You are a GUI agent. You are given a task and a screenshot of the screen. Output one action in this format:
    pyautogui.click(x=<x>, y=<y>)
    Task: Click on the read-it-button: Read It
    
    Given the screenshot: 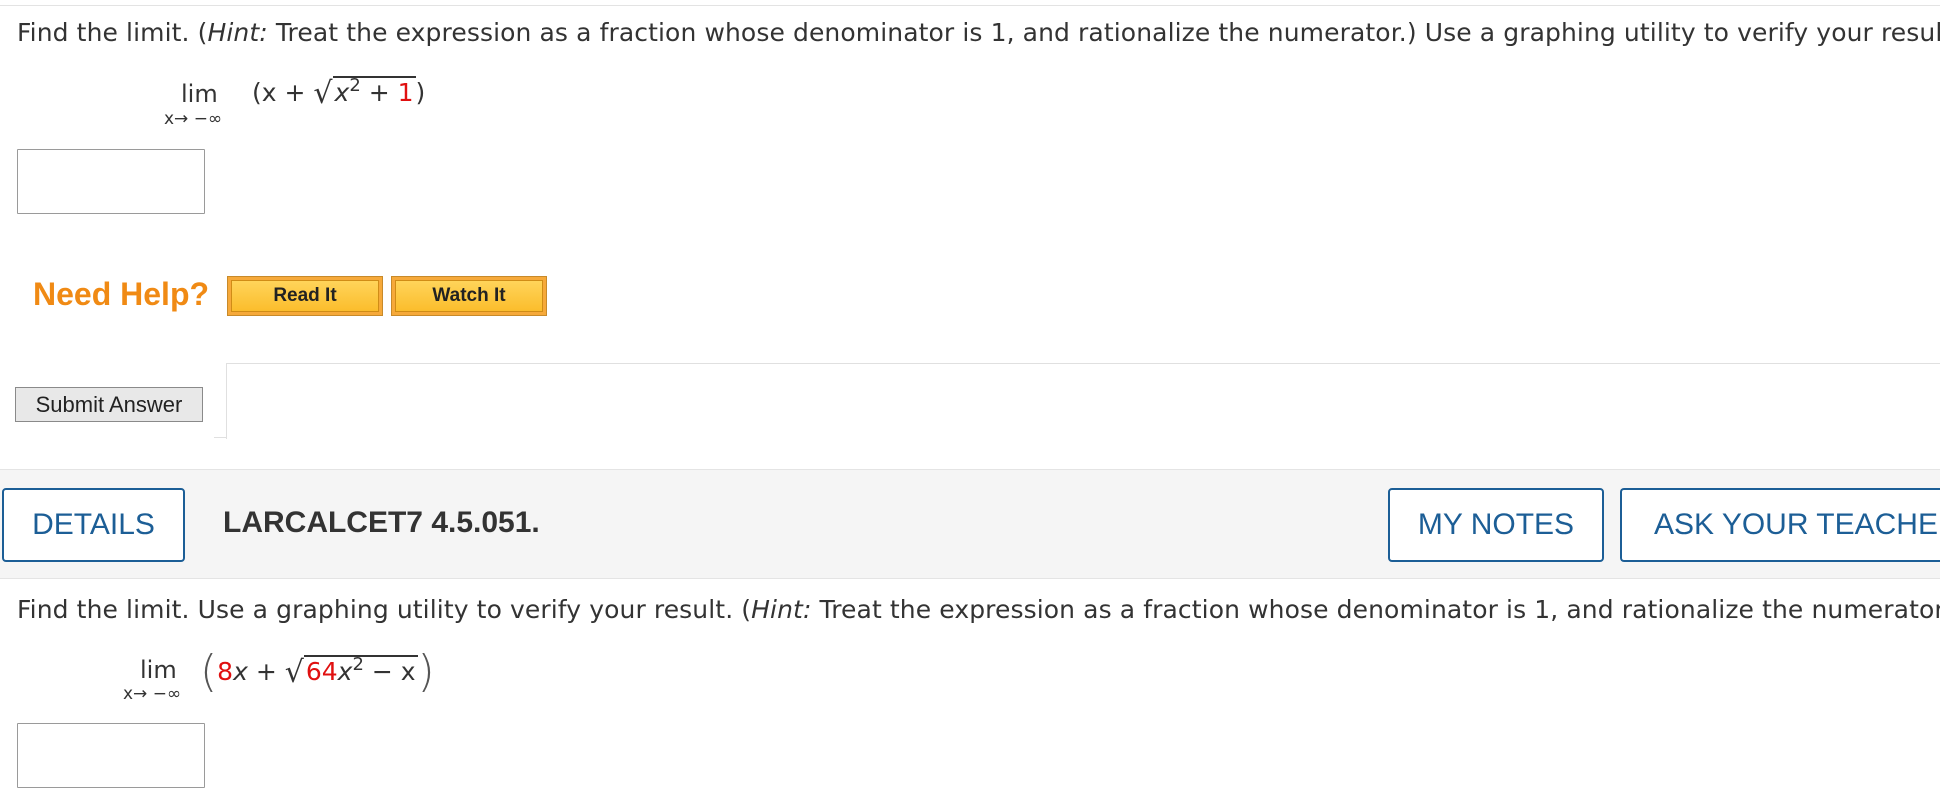 What is the action you would take?
    pyautogui.click(x=305, y=296)
    